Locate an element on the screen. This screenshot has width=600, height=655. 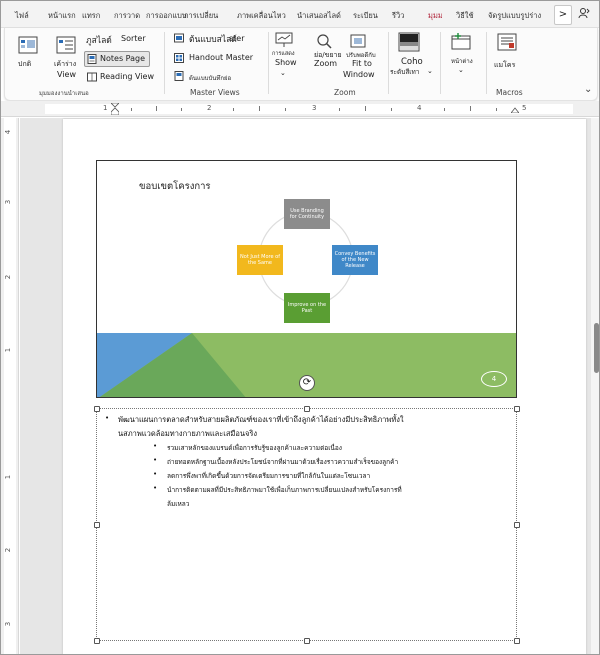
tab-animations: ภาพเคลื่อนไหว is located at coordinates (261, 16).